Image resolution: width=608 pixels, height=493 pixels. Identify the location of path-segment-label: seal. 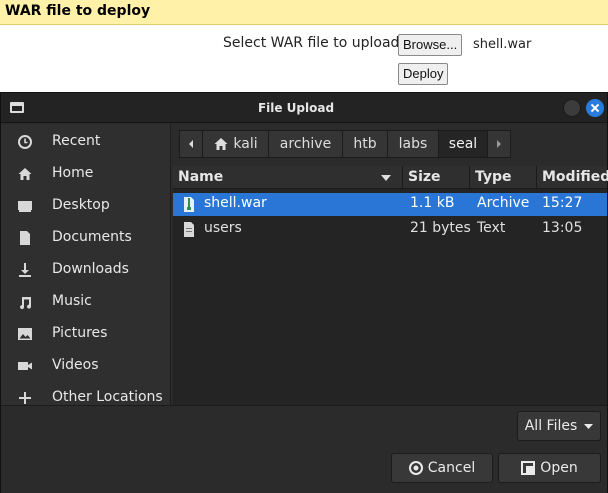
(463, 144).